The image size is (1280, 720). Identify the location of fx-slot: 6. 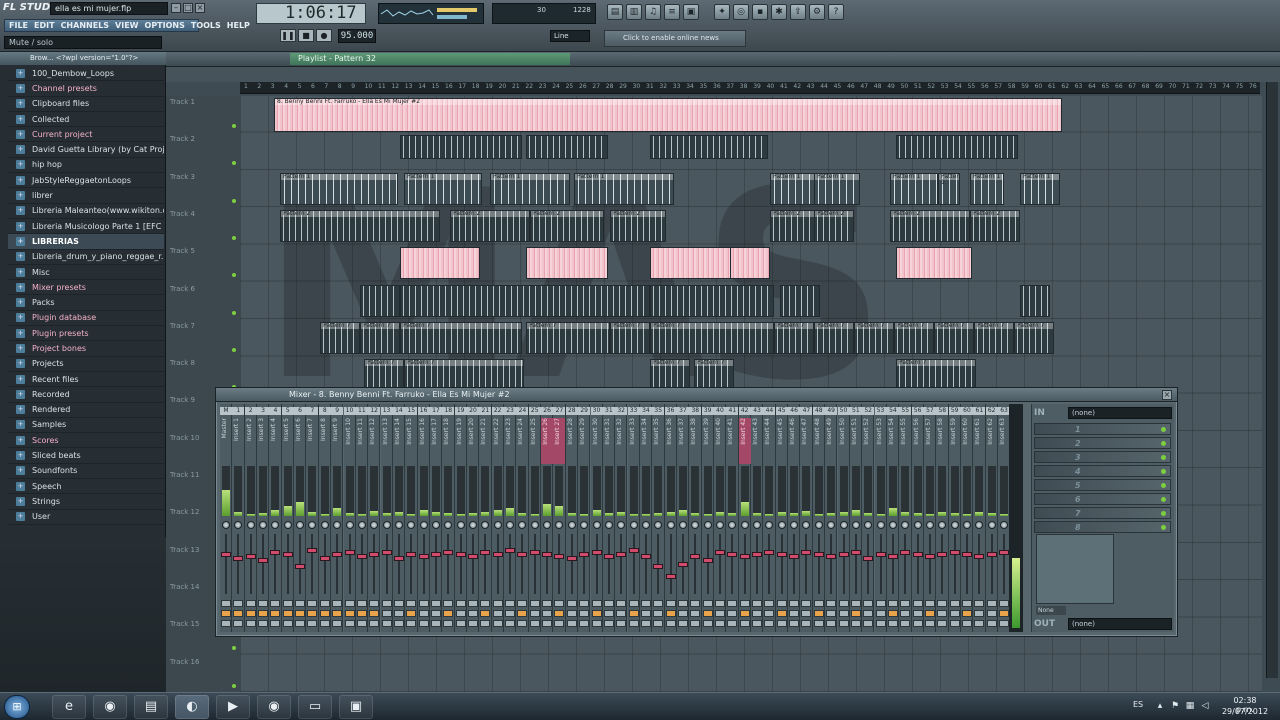
(1102, 499).